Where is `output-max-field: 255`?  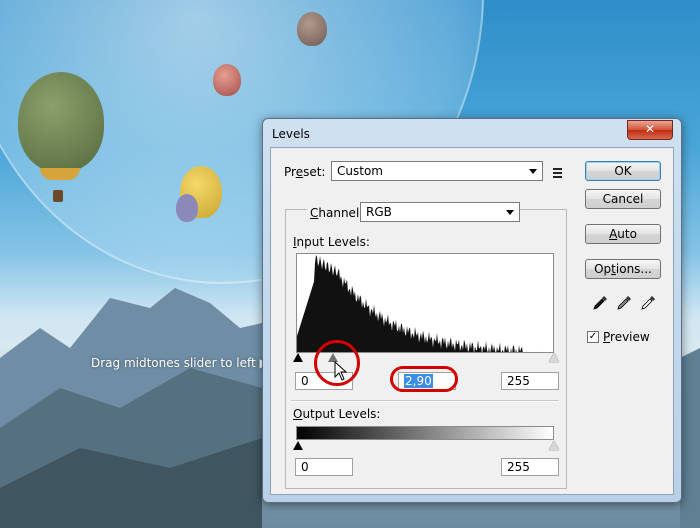
output-max-field: 255 is located at coordinates (530, 467).